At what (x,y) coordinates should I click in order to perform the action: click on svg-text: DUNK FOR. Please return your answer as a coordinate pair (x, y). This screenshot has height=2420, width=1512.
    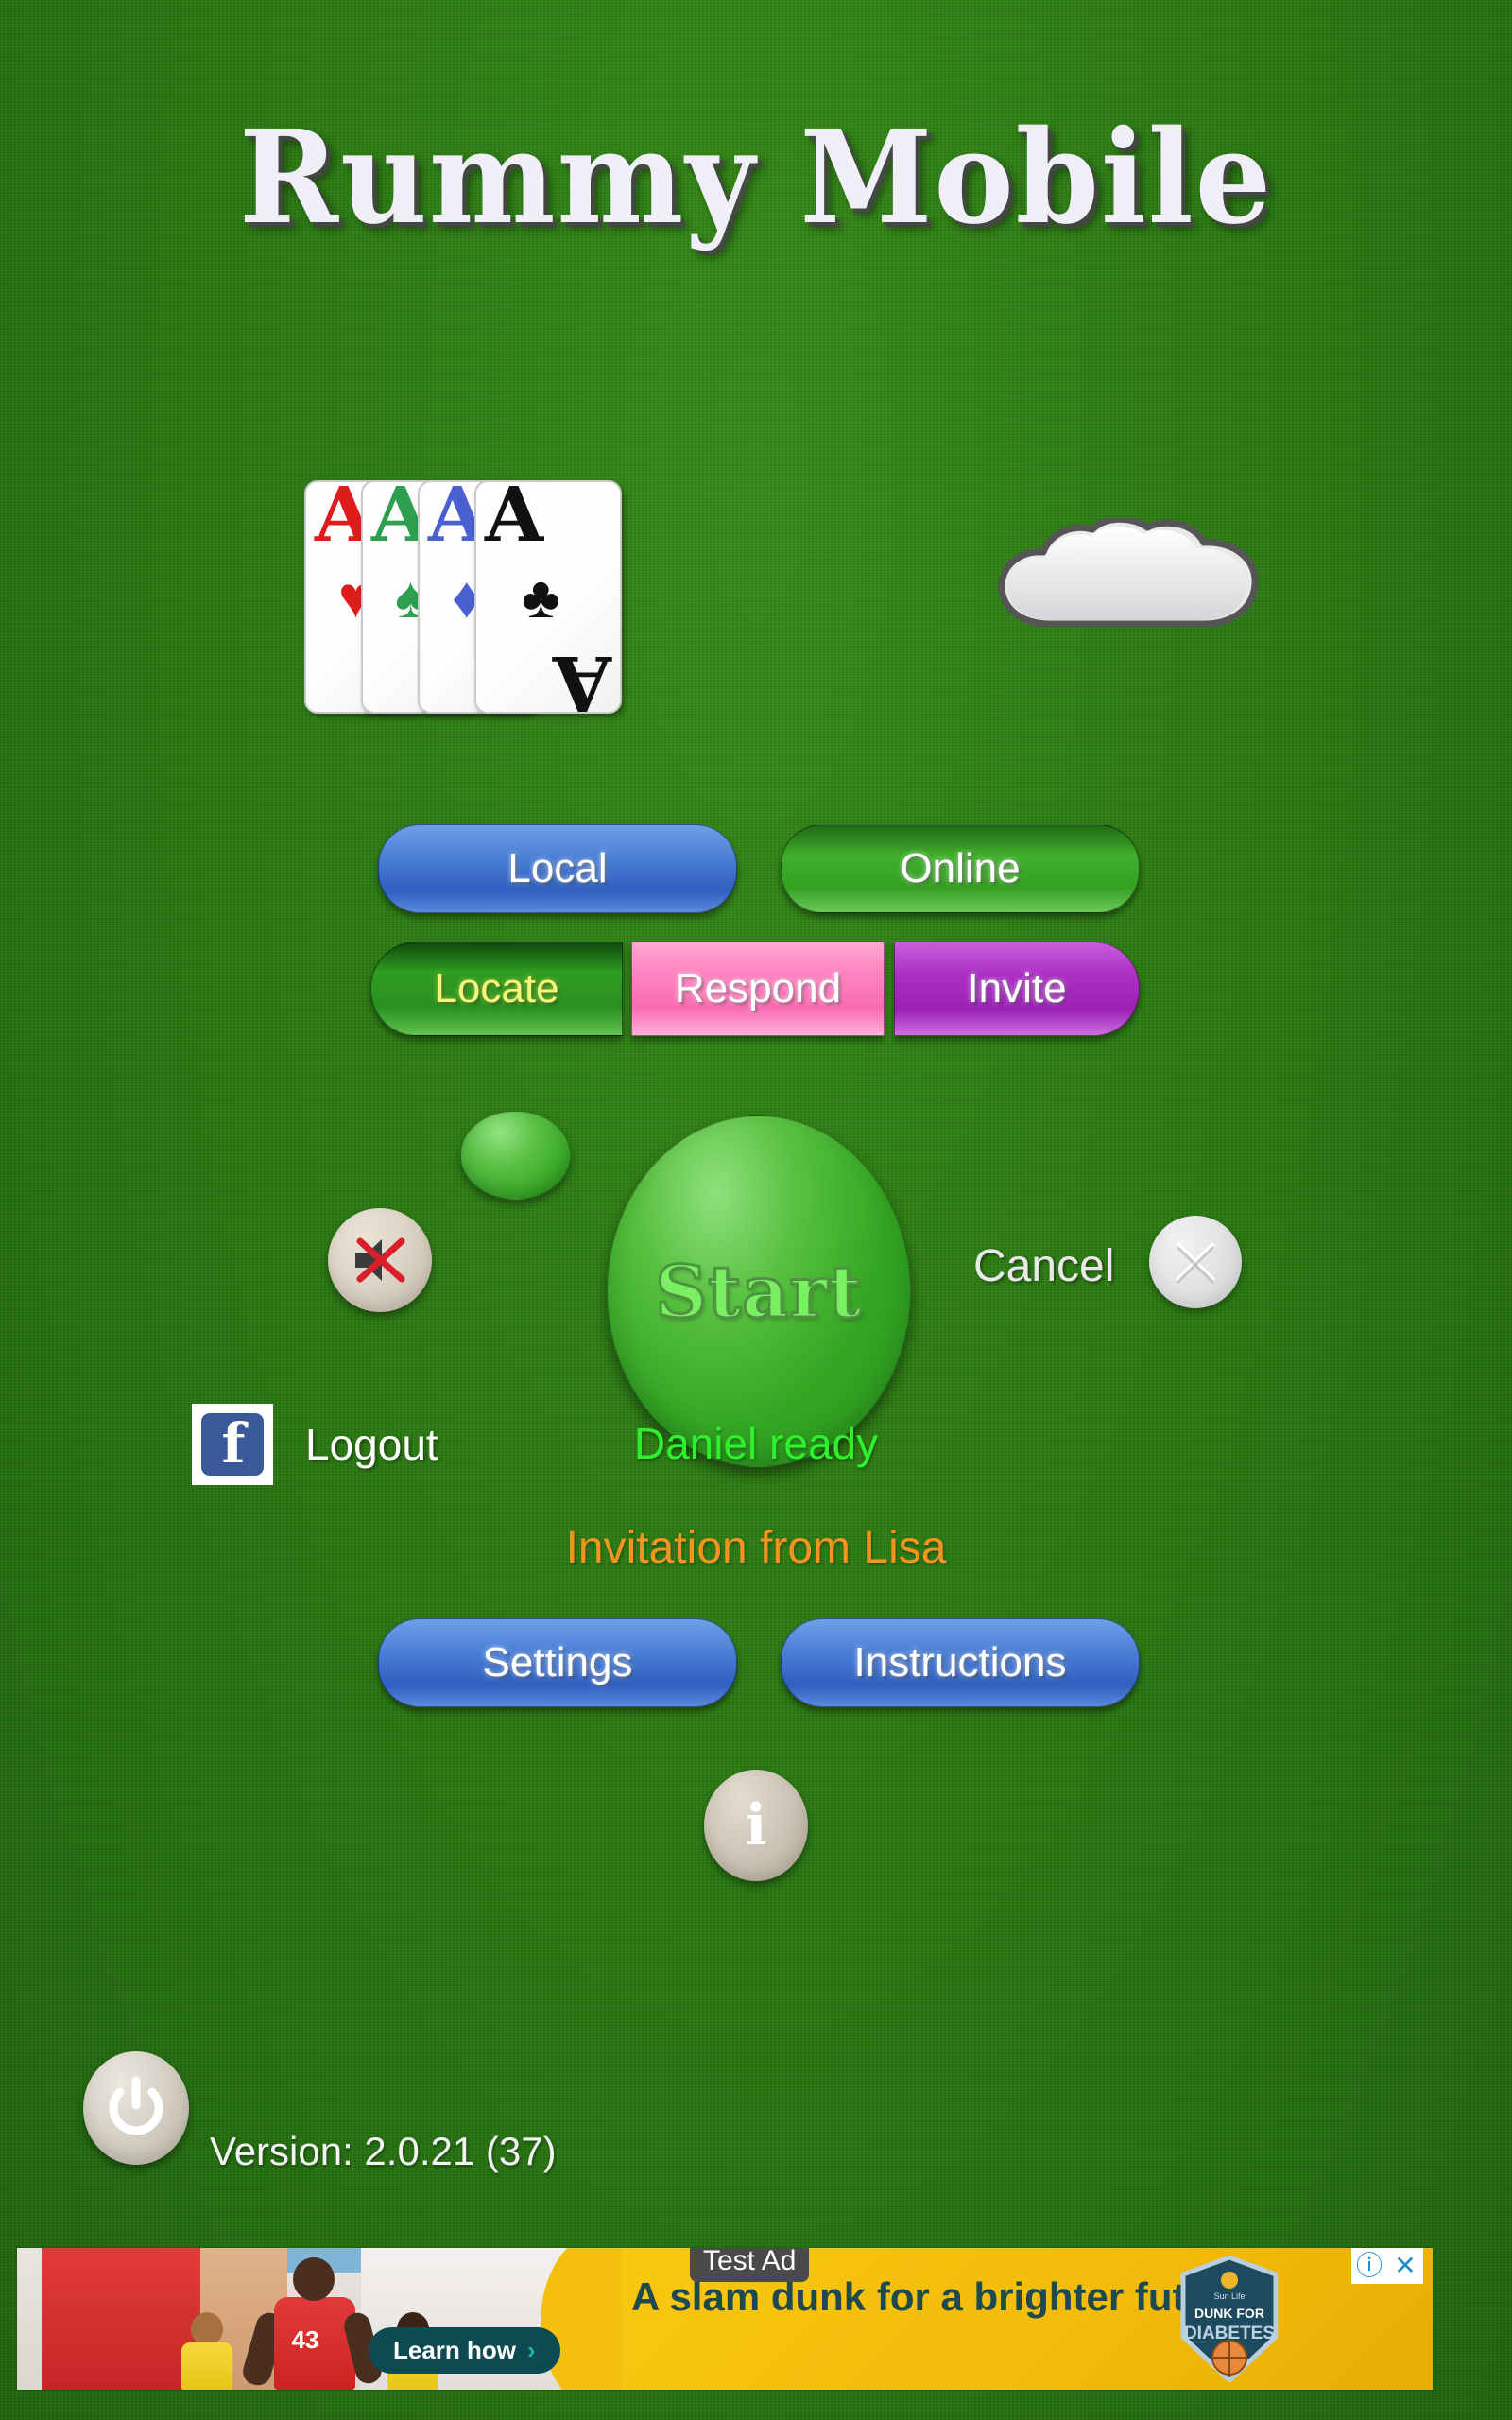
    Looking at the image, I should click on (1229, 2313).